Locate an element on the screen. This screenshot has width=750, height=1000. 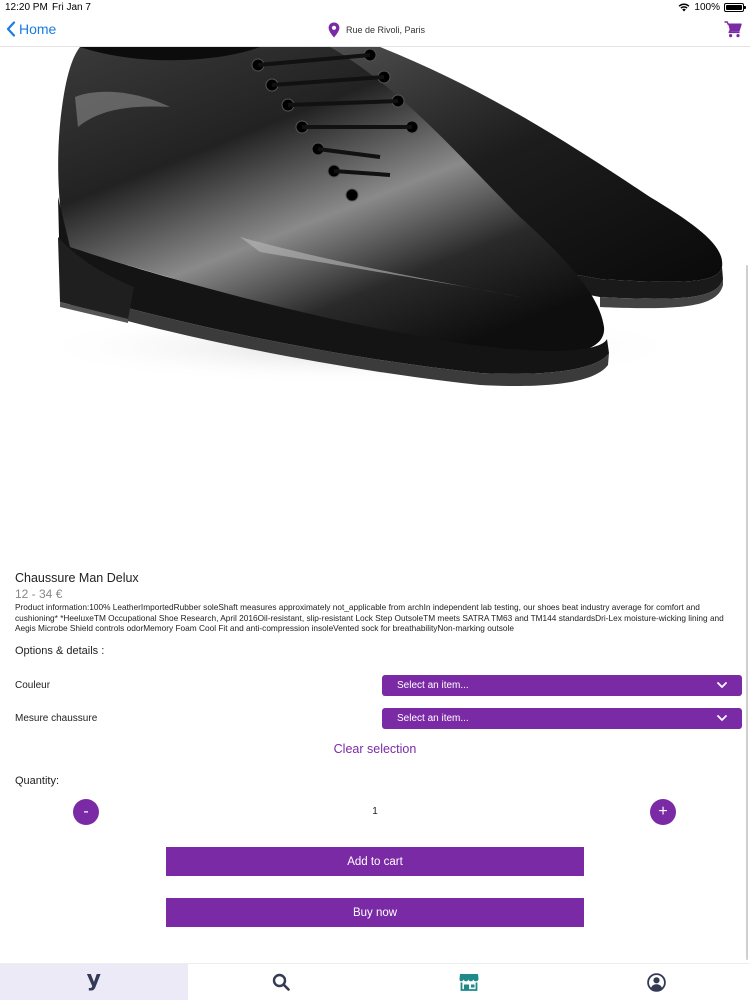
chevron-left-icon is located at coordinates (11, 29).